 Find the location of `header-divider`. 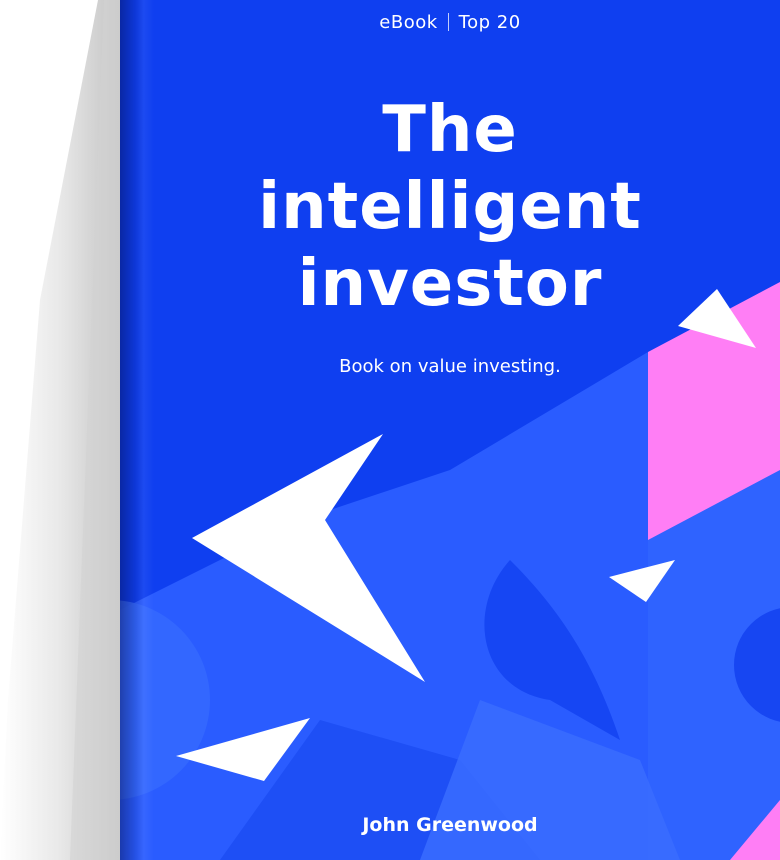

header-divider is located at coordinates (448, 22).